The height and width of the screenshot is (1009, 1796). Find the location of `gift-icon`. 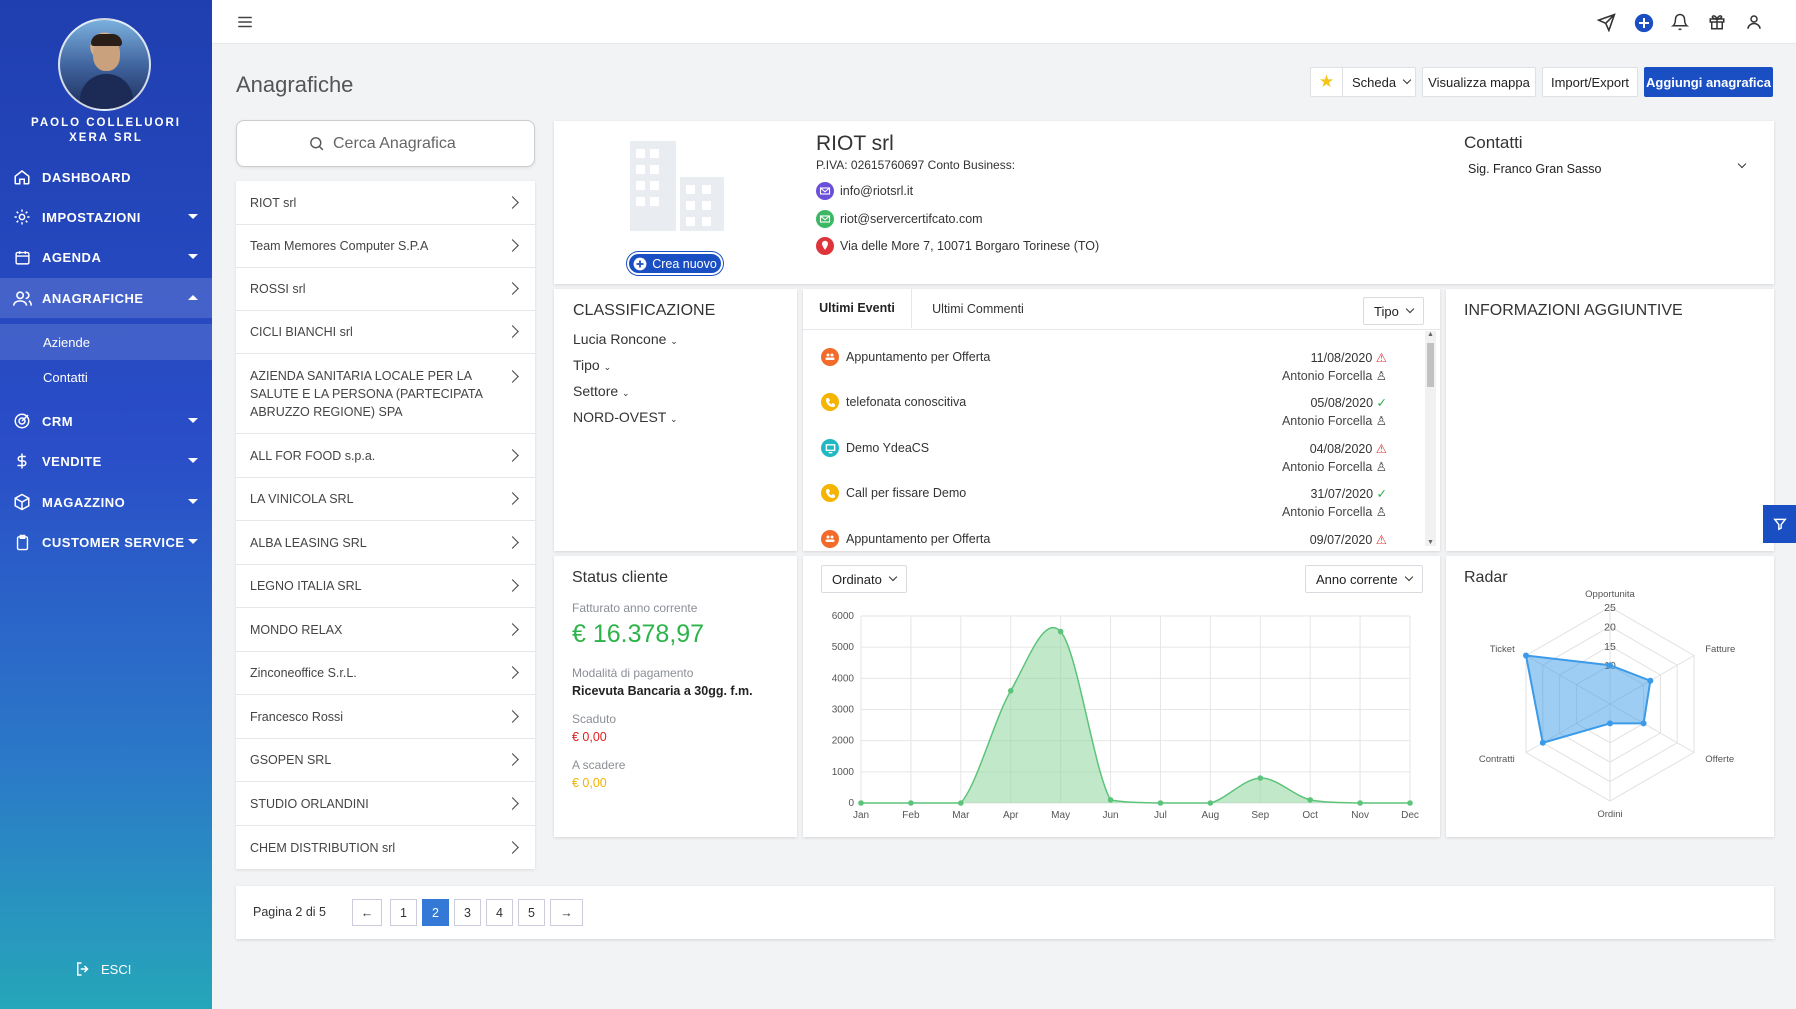

gift-icon is located at coordinates (1718, 23).